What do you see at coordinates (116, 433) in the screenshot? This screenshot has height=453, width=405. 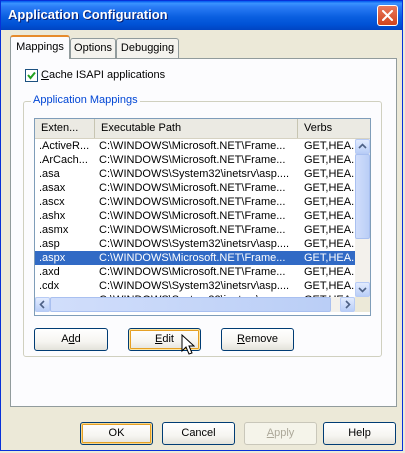 I see `ok-button: OK` at bounding box center [116, 433].